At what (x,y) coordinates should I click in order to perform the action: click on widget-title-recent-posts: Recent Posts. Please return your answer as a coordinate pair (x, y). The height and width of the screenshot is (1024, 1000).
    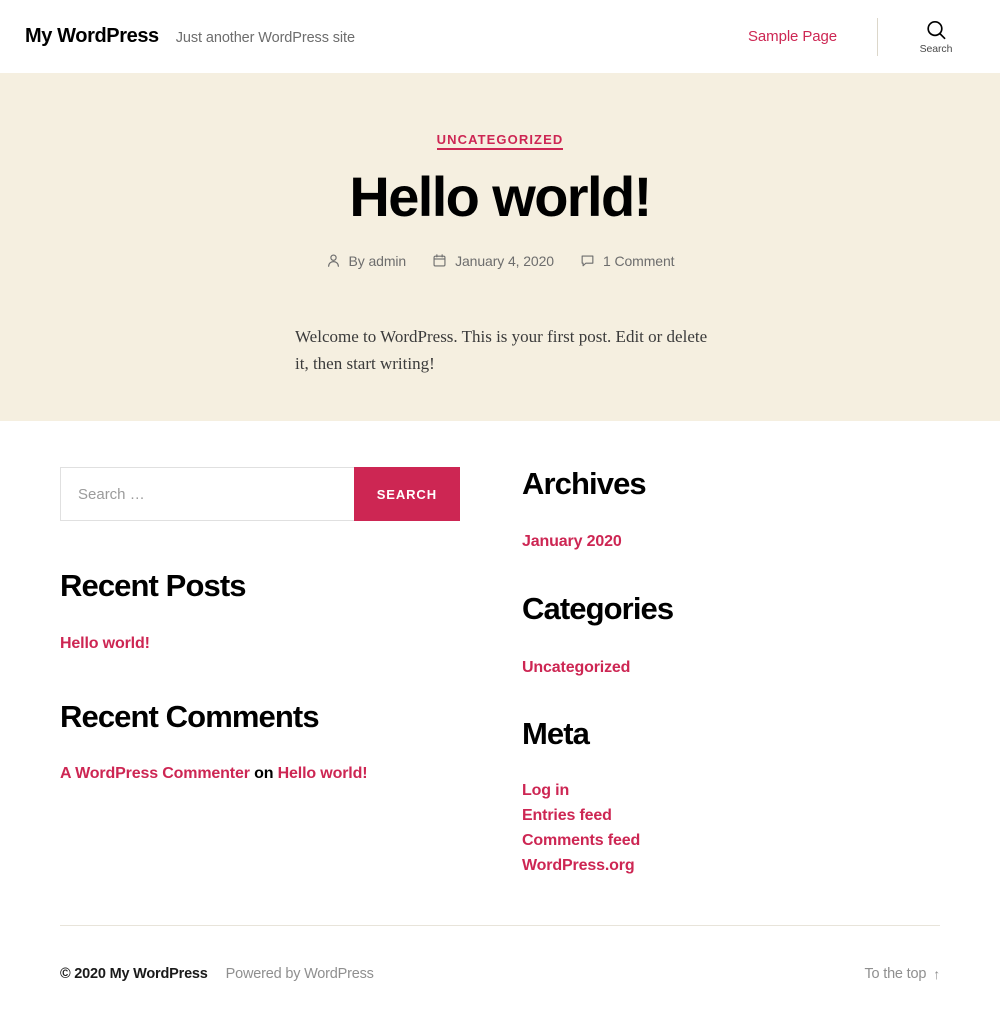
    Looking at the image, I should click on (153, 585).